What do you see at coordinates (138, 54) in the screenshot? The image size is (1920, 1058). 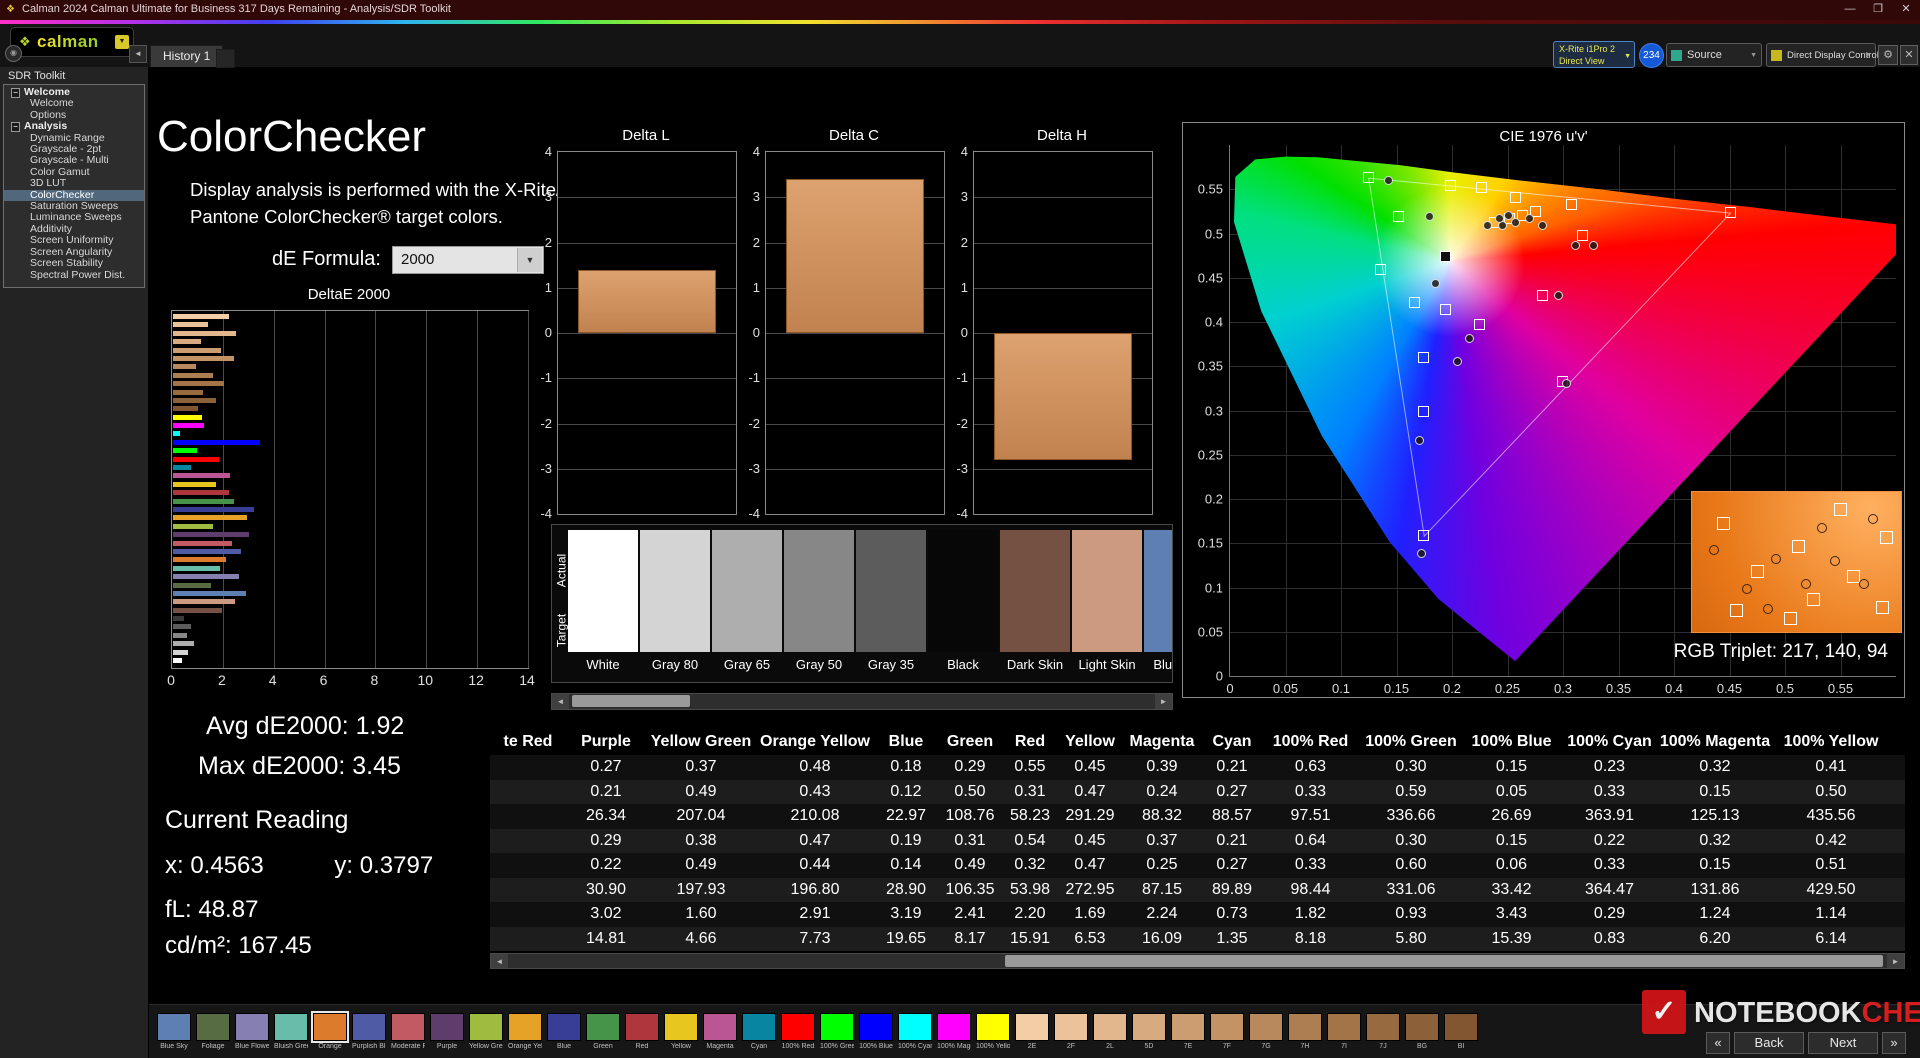 I see `sidebar-collapse-button: ◄` at bounding box center [138, 54].